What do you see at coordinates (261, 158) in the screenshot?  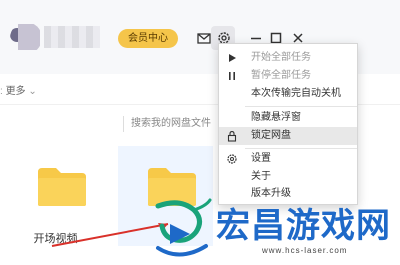 I see `menu-item-label: 设置` at bounding box center [261, 158].